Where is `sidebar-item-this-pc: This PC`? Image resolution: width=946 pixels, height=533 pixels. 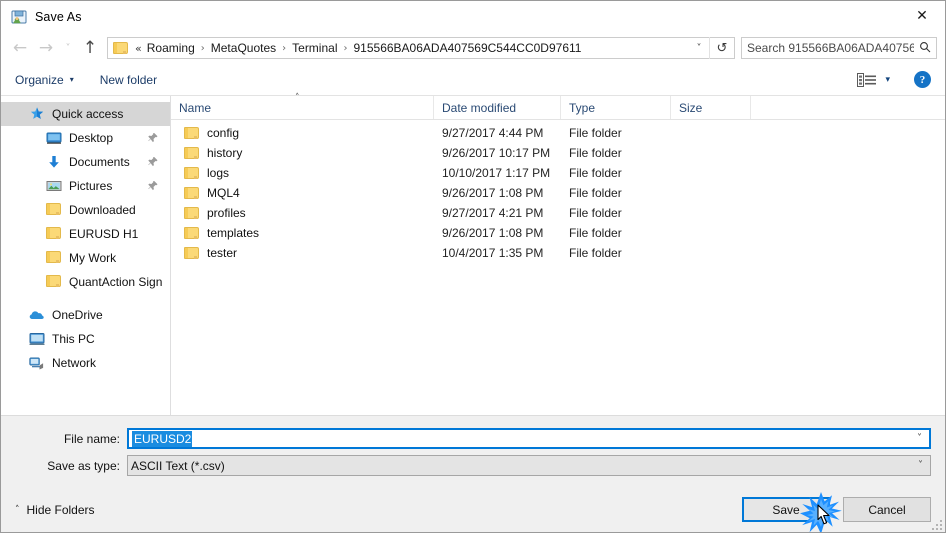 sidebar-item-this-pc: This PC is located at coordinates (85, 339).